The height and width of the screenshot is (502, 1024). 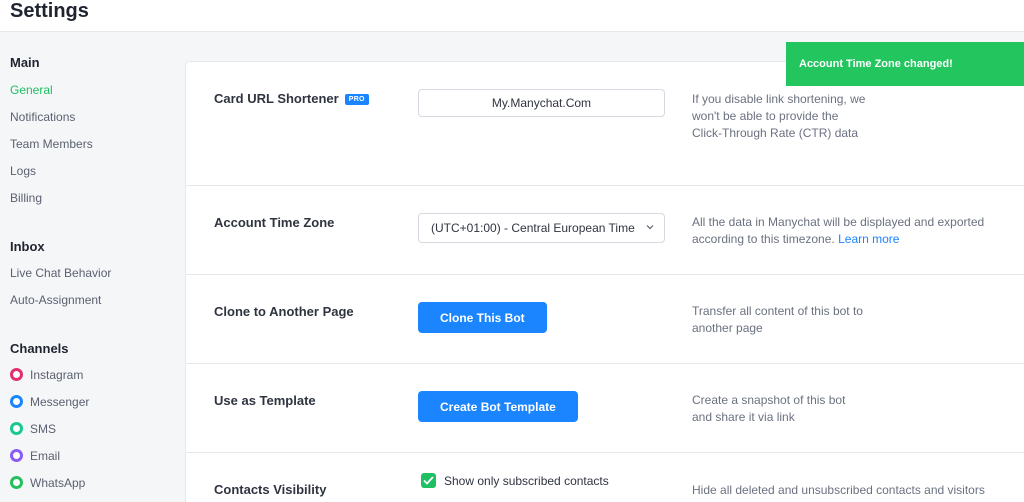 I want to click on setting-label-contacts-visibility: Contacts Visibility, so click(x=270, y=489).